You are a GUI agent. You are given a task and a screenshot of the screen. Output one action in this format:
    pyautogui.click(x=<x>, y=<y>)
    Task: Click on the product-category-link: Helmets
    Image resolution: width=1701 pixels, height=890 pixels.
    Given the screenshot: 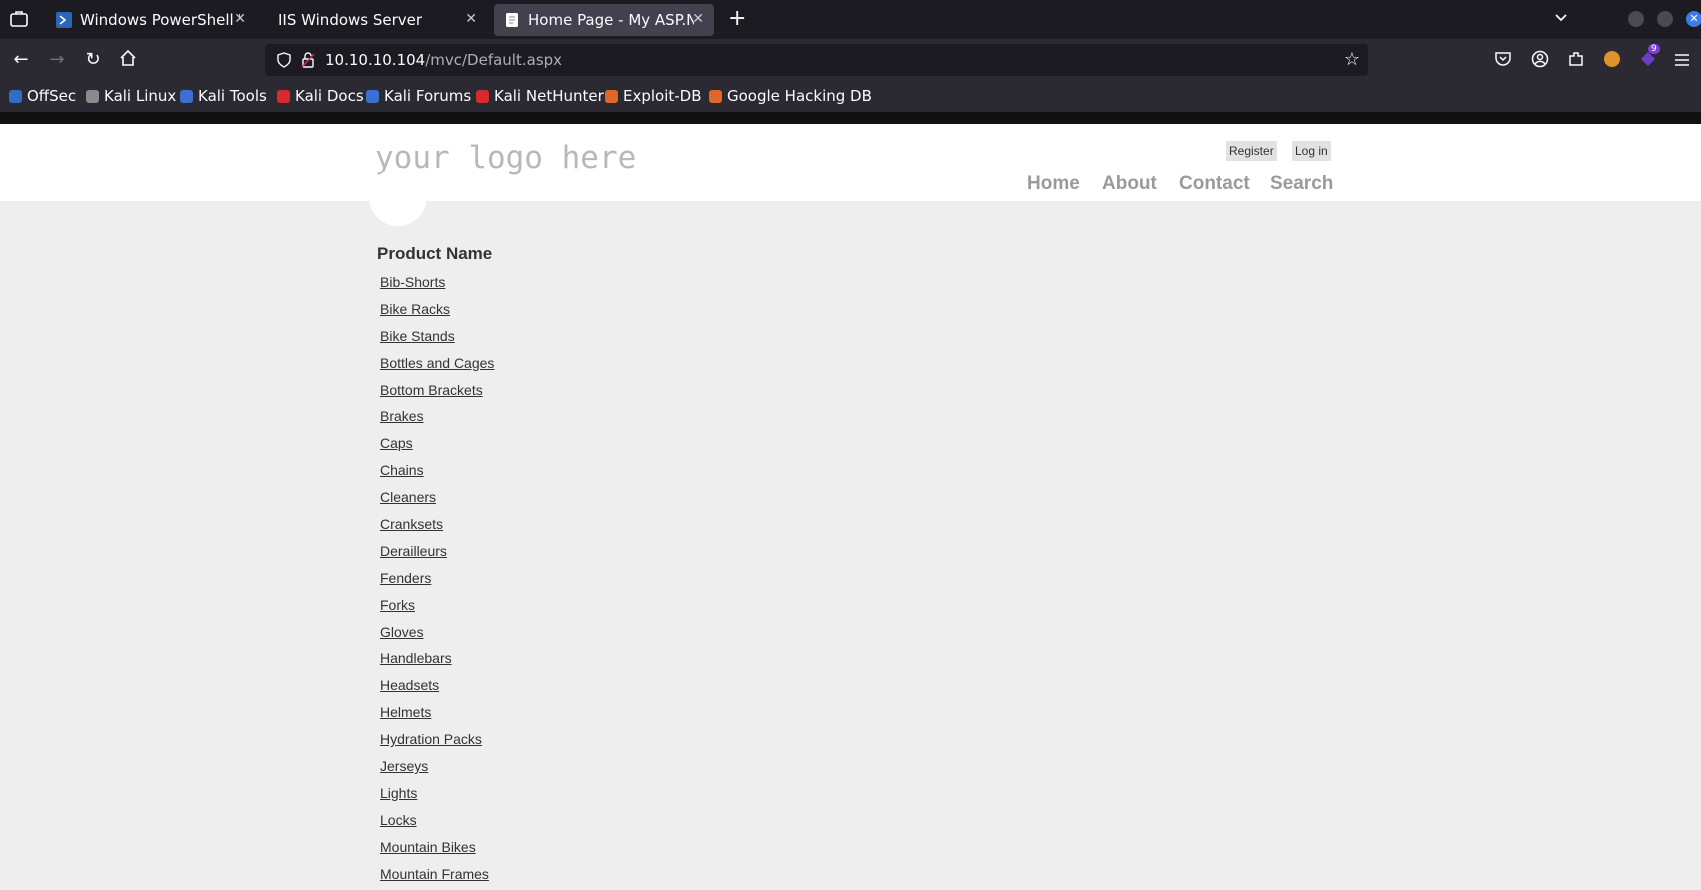 What is the action you would take?
    pyautogui.click(x=405, y=712)
    